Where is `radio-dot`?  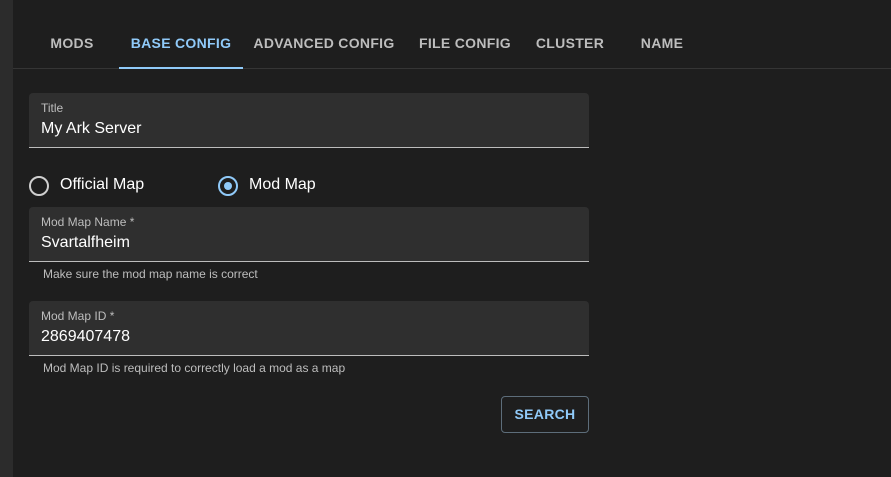
radio-dot is located at coordinates (228, 186).